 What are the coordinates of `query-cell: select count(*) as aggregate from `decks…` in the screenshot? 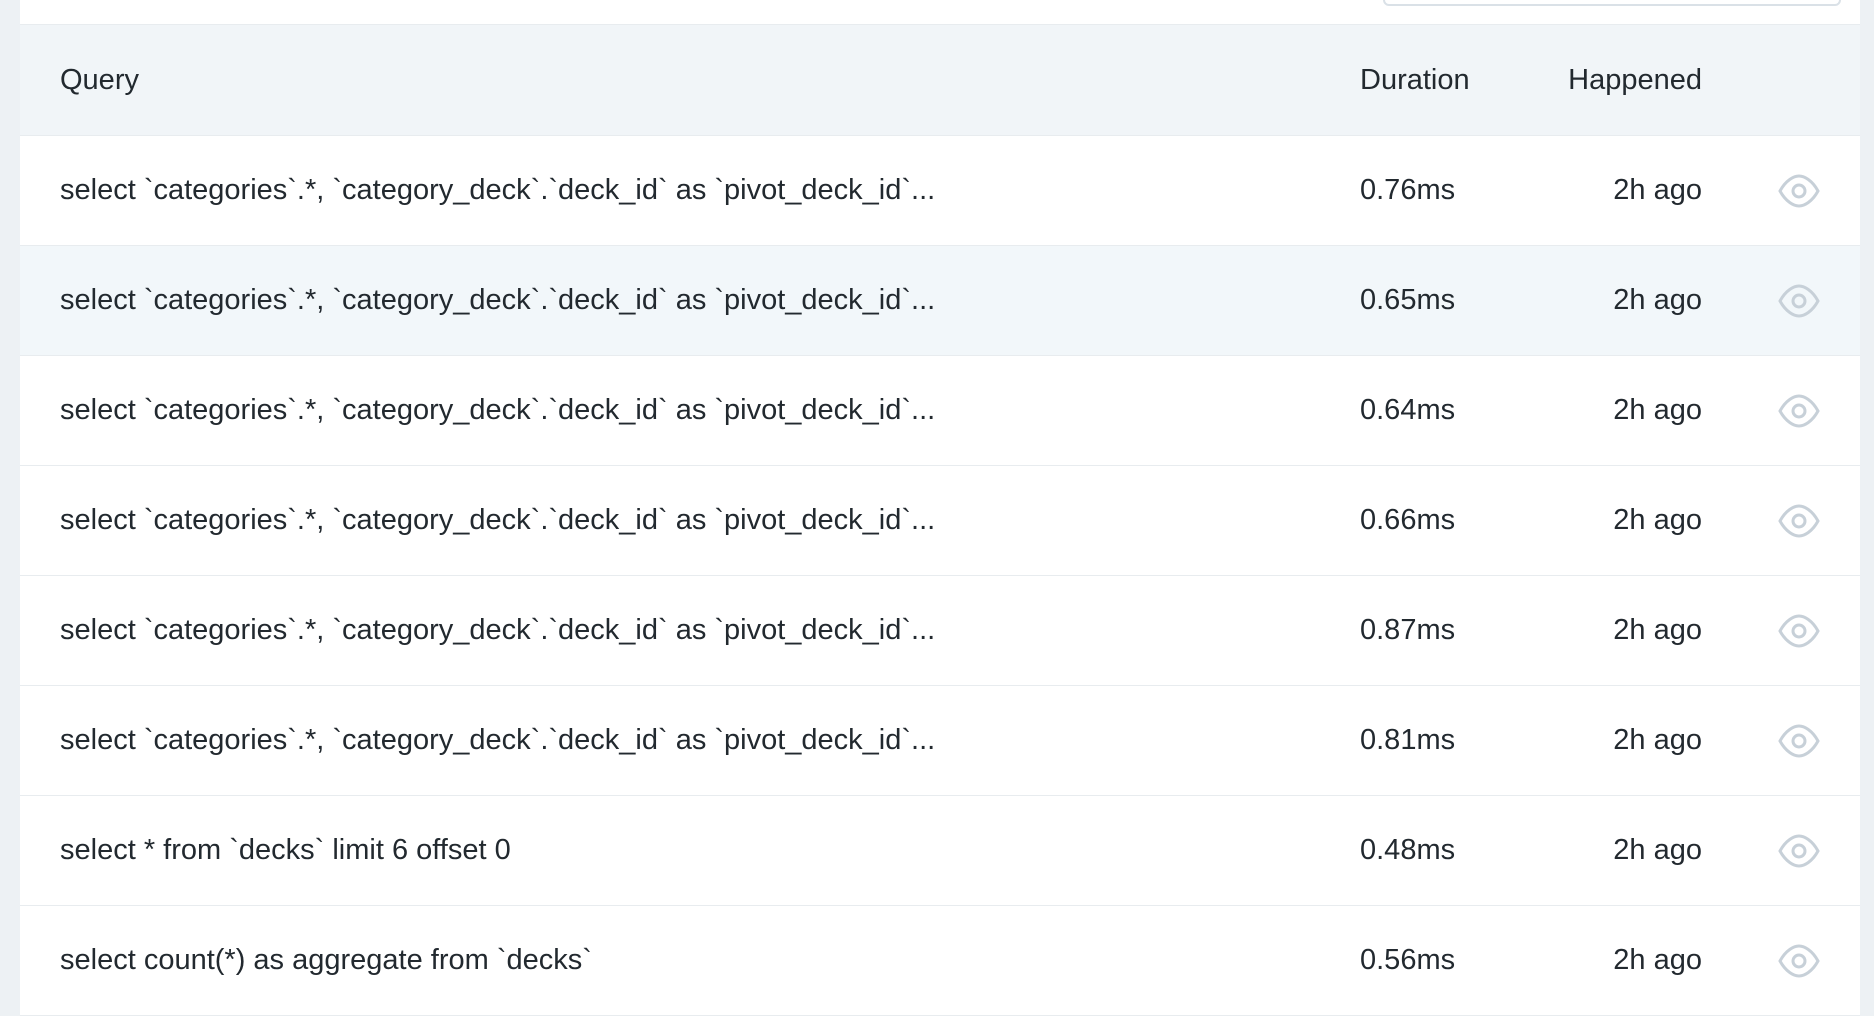 It's located at (326, 960).